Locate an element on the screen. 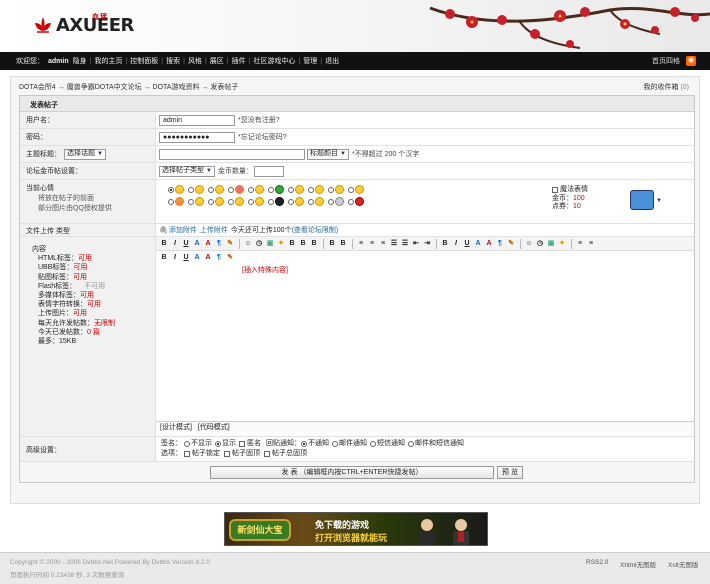  post-type-select: 选择帖子类型 ▼ is located at coordinates (187, 171).